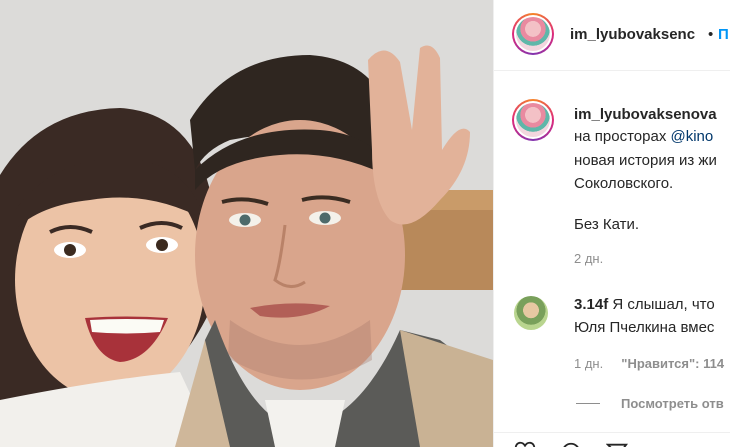  I want to click on post-header: im_lyubovaksenc • П, so click(612, 35).